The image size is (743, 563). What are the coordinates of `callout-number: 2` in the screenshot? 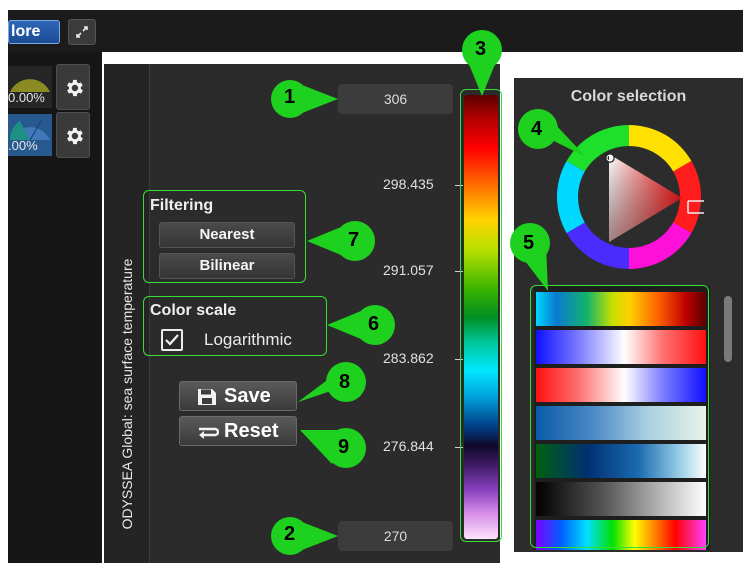 It's located at (290, 534).